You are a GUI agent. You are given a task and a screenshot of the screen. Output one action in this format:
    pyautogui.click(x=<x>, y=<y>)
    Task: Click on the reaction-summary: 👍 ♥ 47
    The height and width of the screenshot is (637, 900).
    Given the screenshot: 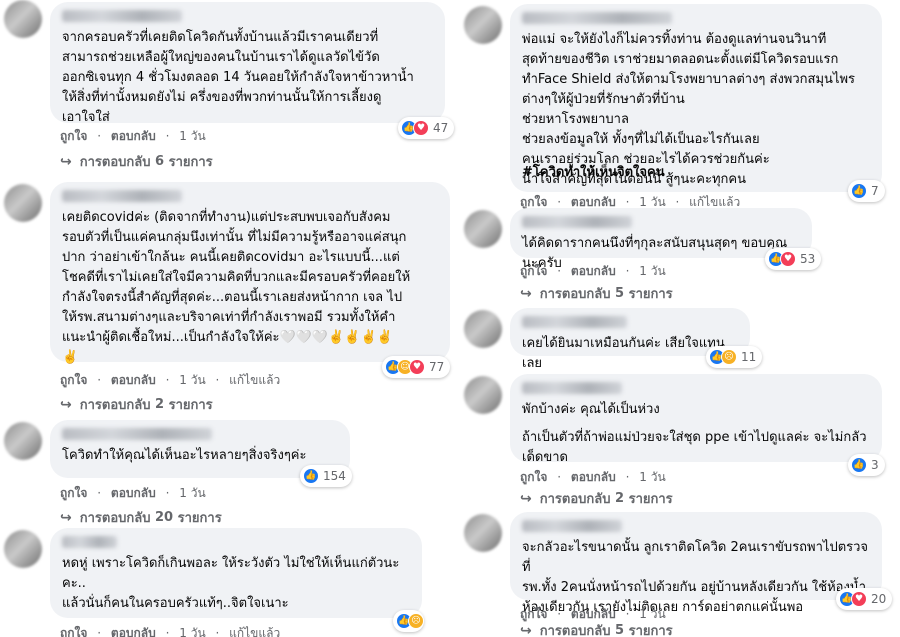 What is the action you would take?
    pyautogui.click(x=426, y=128)
    